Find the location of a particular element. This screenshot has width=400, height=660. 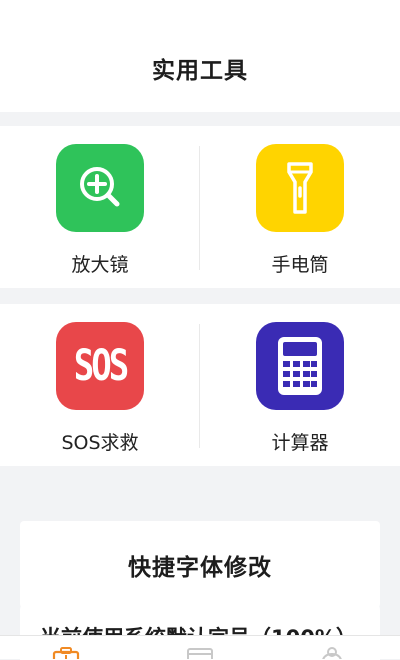

calculator-icon is located at coordinates (300, 366).